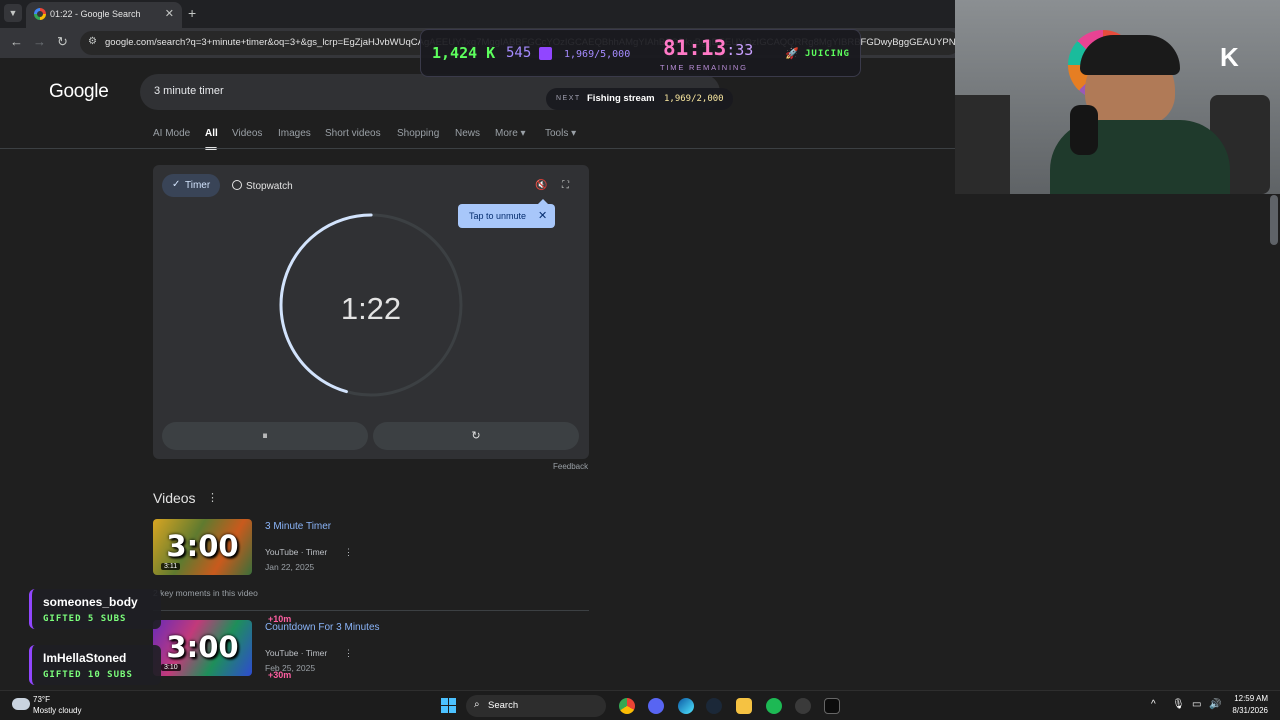  What do you see at coordinates (41, 699) in the screenshot?
I see `weather-temp: 73°F` at bounding box center [41, 699].